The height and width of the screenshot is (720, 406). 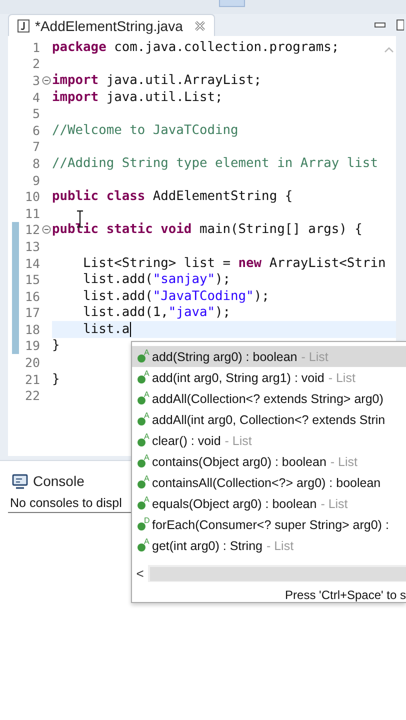 What do you see at coordinates (269, 419) in the screenshot?
I see `completion-item: A addAll(int arg0, Collection<? extends Strin` at bounding box center [269, 419].